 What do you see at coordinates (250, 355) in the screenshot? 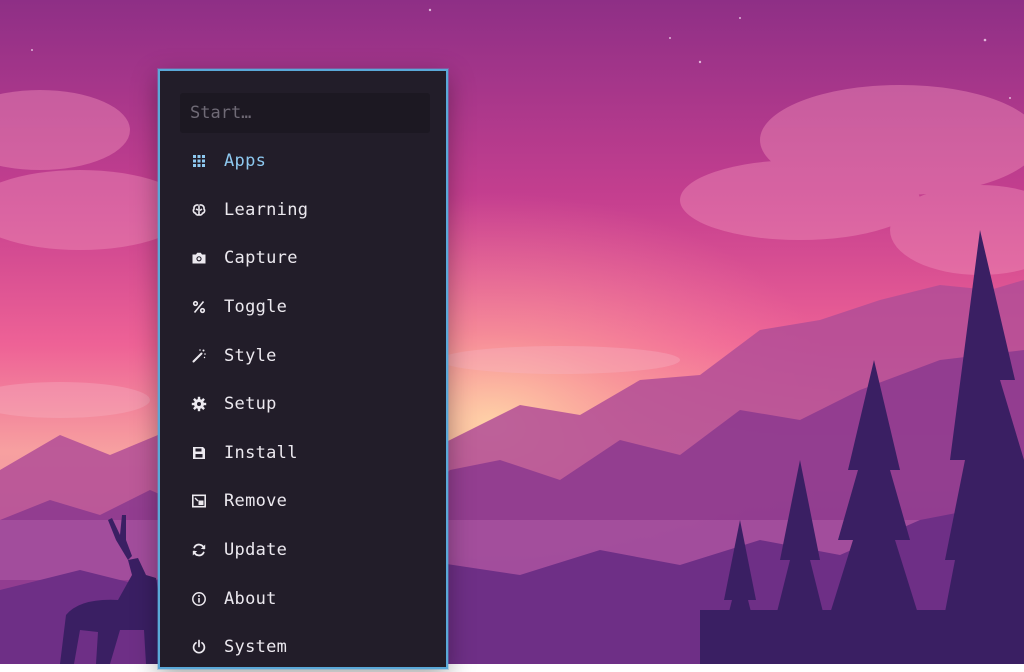
I see `menu-item-label: Style` at bounding box center [250, 355].